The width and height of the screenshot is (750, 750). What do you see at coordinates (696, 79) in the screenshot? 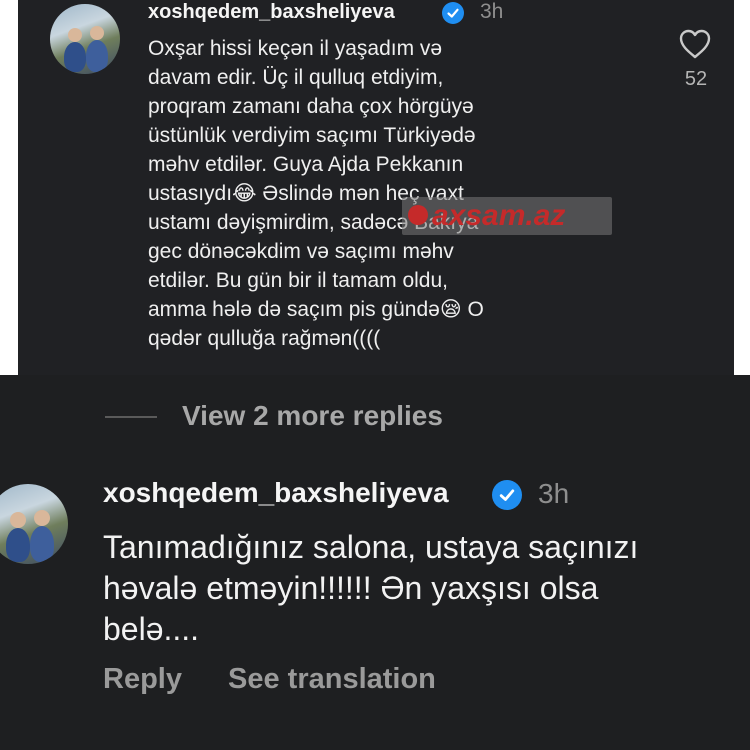
I see `like-count: 52` at bounding box center [696, 79].